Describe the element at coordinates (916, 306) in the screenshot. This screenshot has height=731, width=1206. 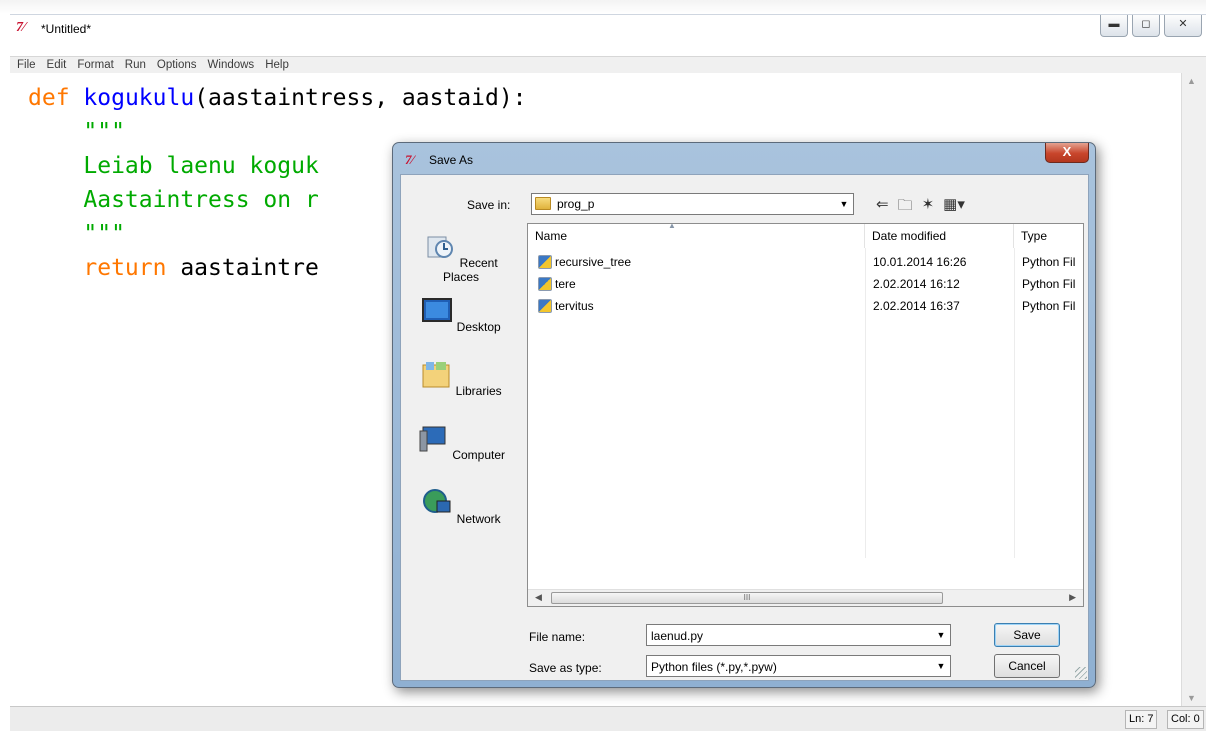
I see `file-date: 2.02.2014 16:37` at that location.